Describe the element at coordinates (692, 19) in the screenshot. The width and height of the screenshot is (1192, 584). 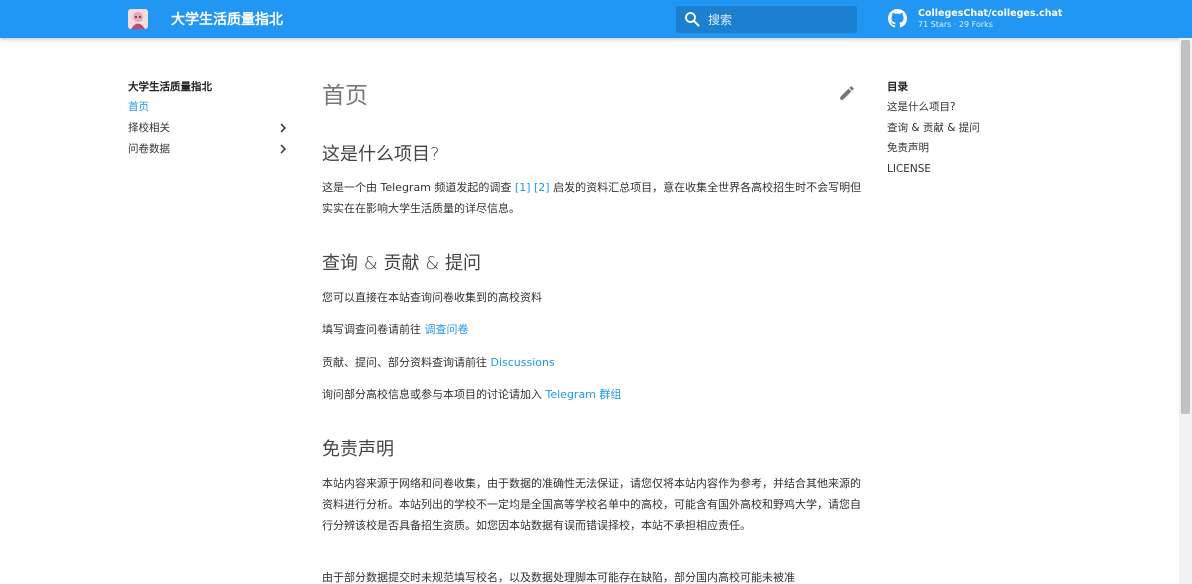
I see `search-icon` at that location.